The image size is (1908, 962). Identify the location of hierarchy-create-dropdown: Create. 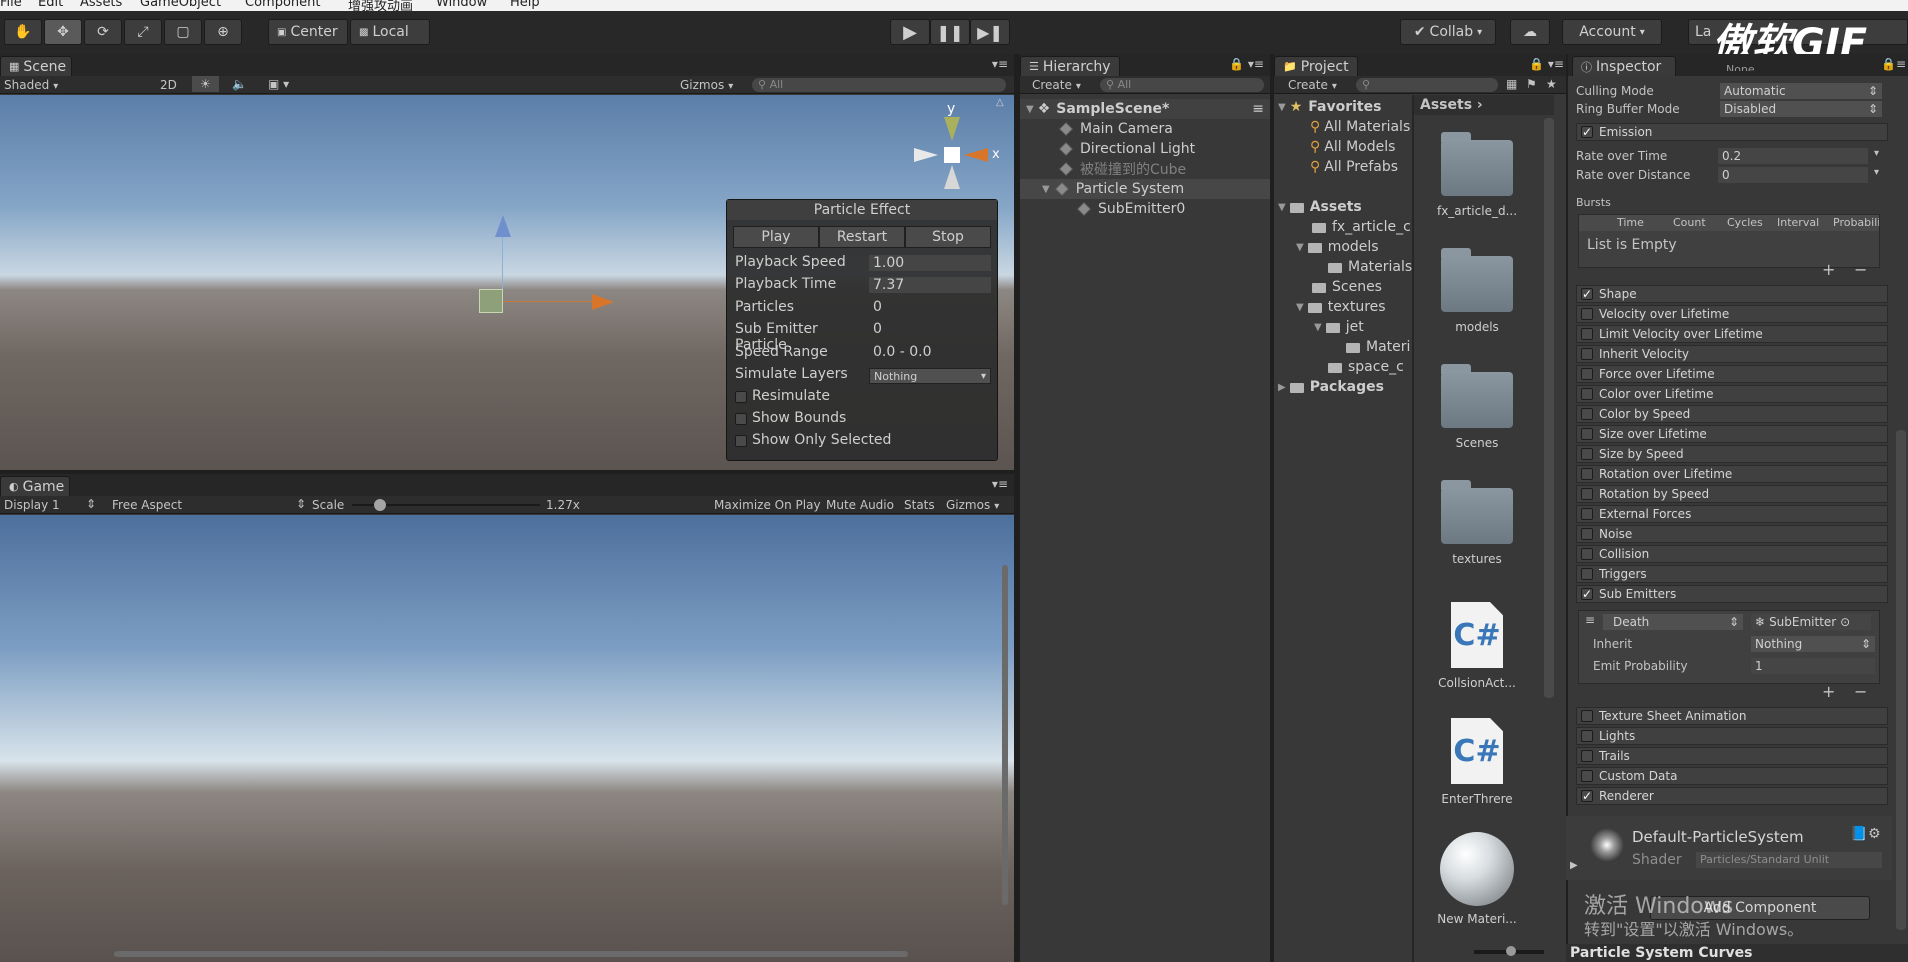
(1056, 85).